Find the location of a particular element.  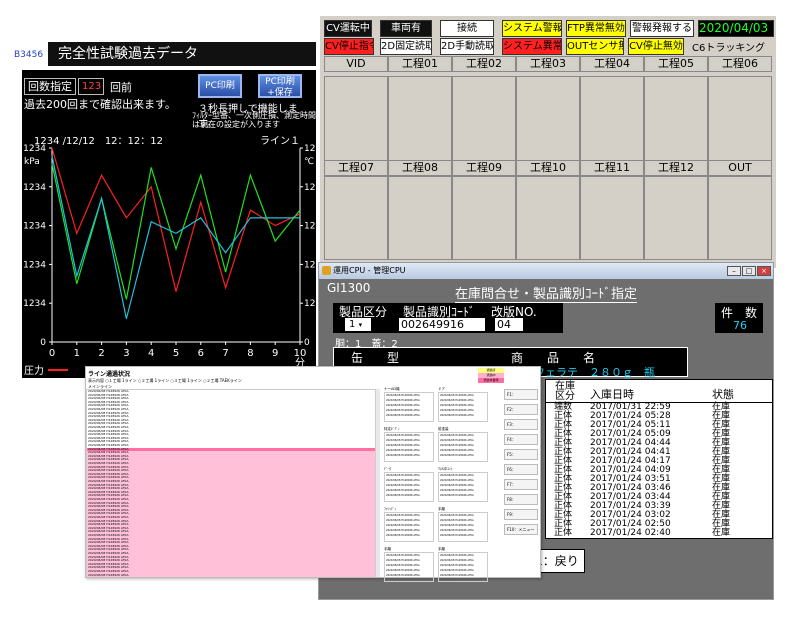

cv-stop-disabled: CV停止無効 is located at coordinates (656, 46).